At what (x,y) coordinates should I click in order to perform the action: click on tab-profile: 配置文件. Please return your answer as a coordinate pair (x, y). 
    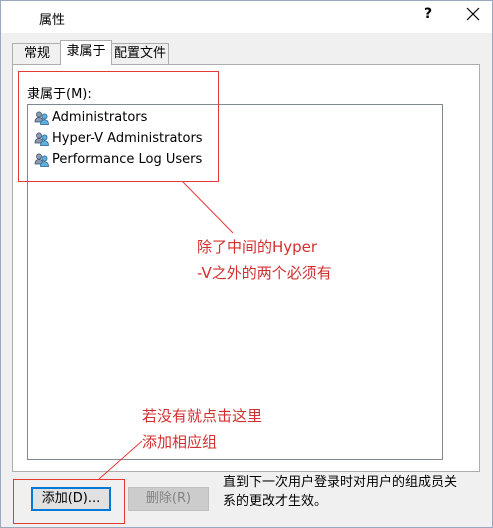
    Looking at the image, I should click on (140, 53).